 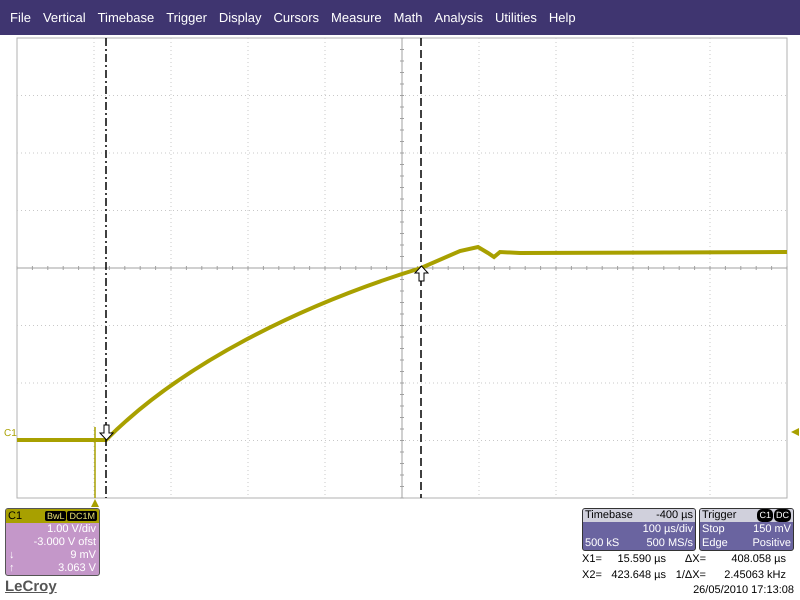 I want to click on time-per-div: 100 µs/div, so click(x=667, y=529).